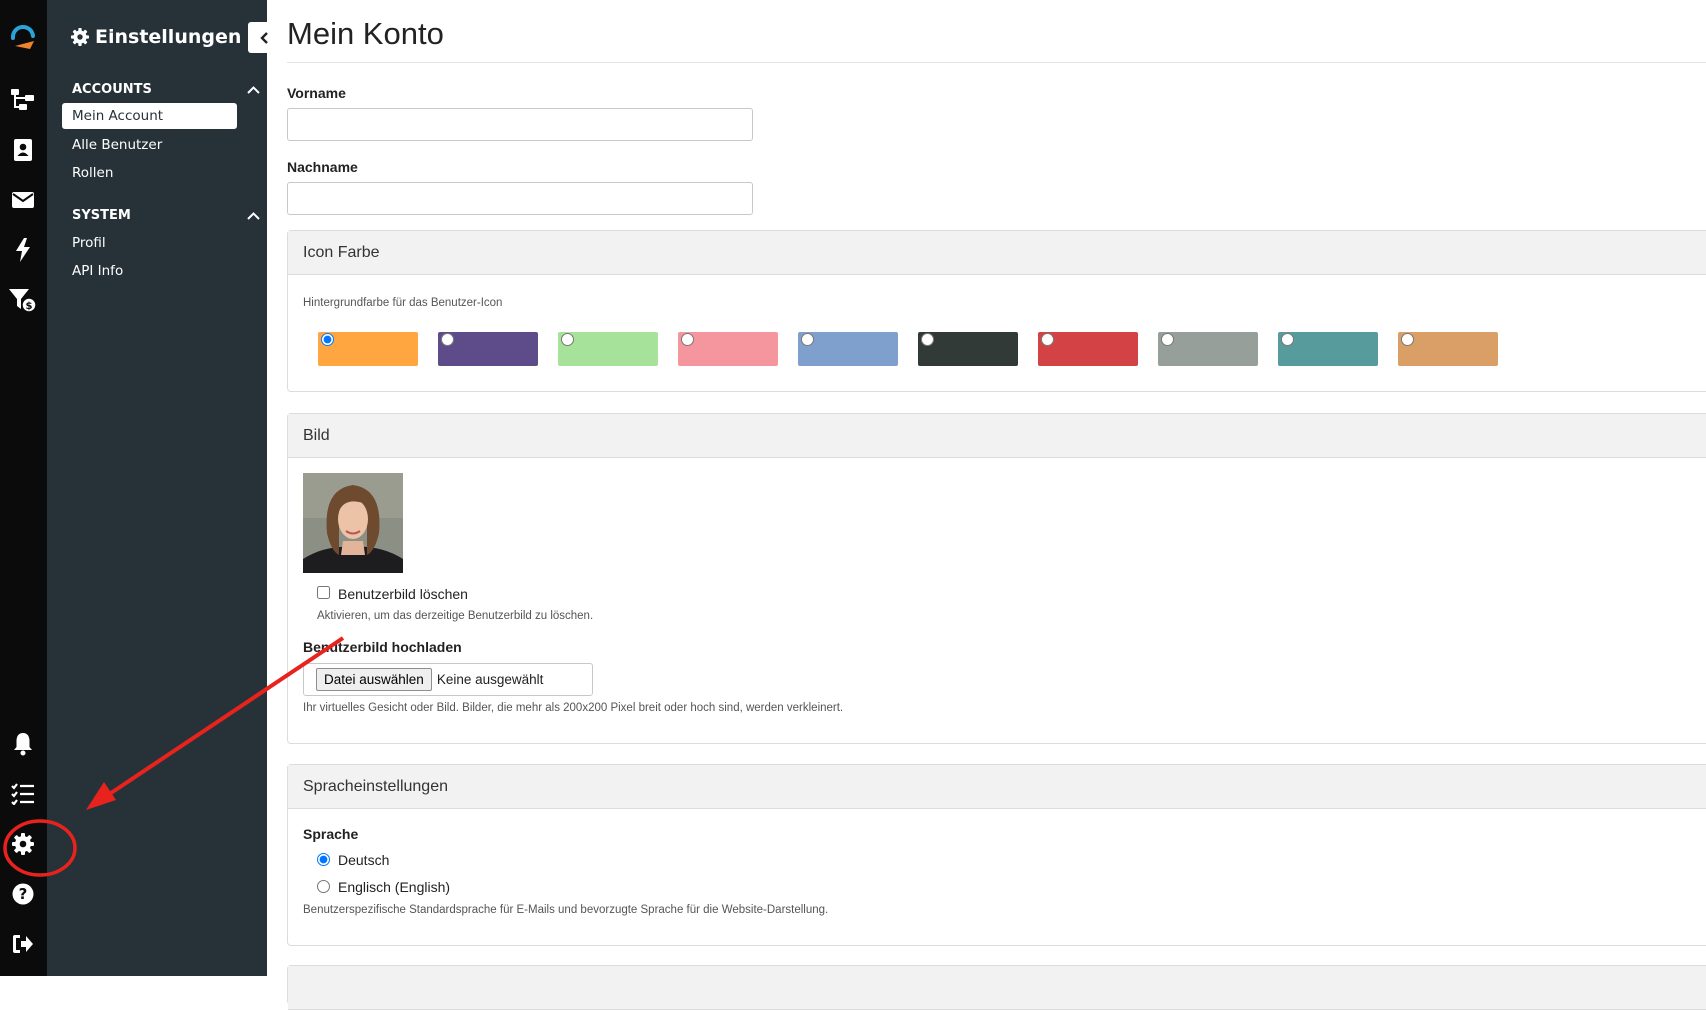 This screenshot has height=1010, width=1706. I want to click on upload-picture-label: Benutzerbild hochladen, so click(382, 647).